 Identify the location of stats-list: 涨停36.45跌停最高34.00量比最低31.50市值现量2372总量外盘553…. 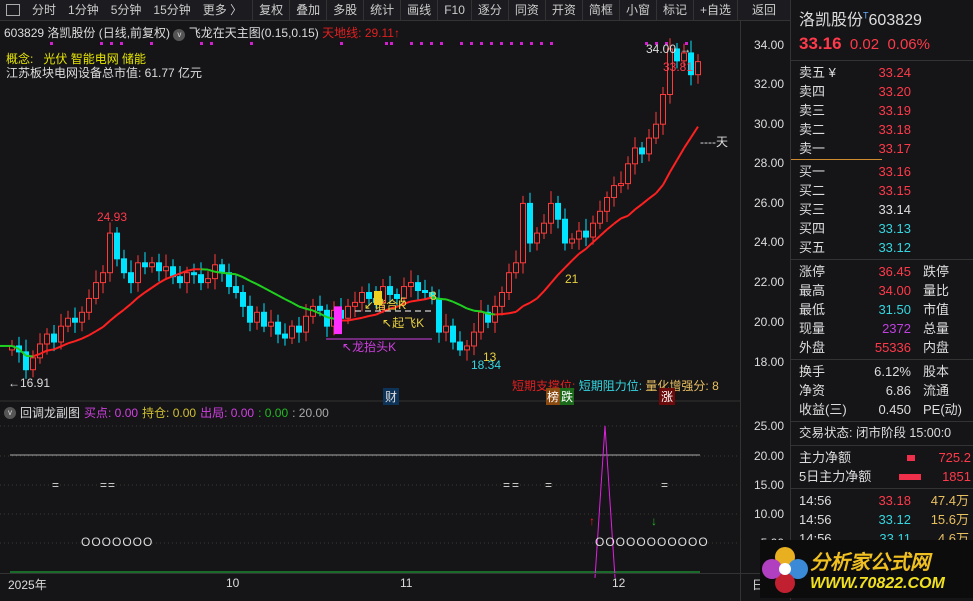
(882, 309).